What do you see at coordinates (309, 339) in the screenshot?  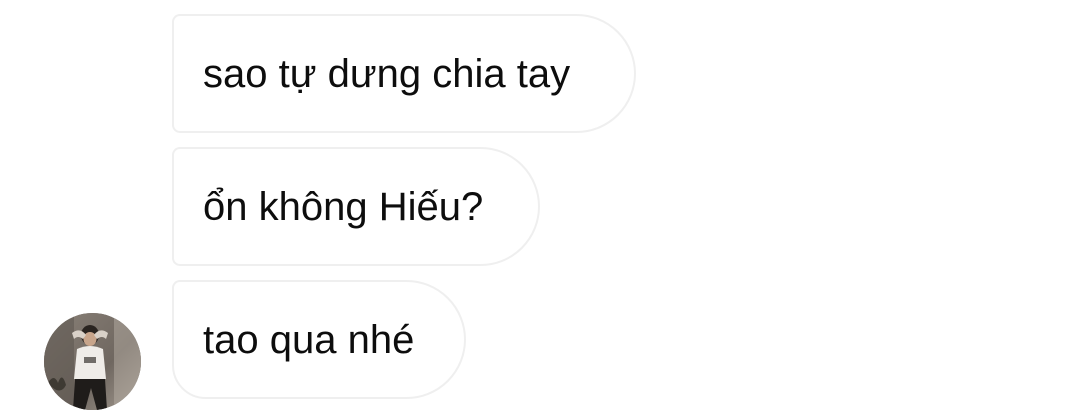 I see `message-text-3: tao qua nhé` at bounding box center [309, 339].